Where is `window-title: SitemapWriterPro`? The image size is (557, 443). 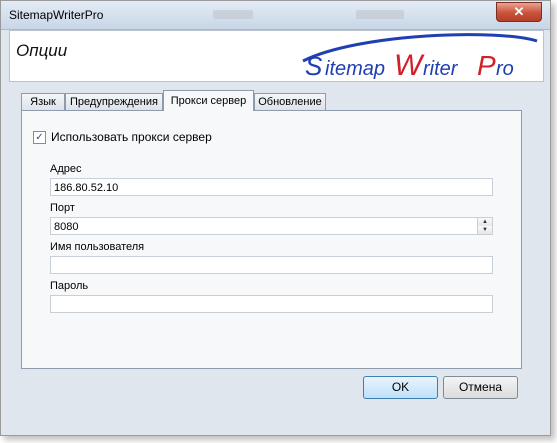 window-title: SitemapWriterPro is located at coordinates (56, 15).